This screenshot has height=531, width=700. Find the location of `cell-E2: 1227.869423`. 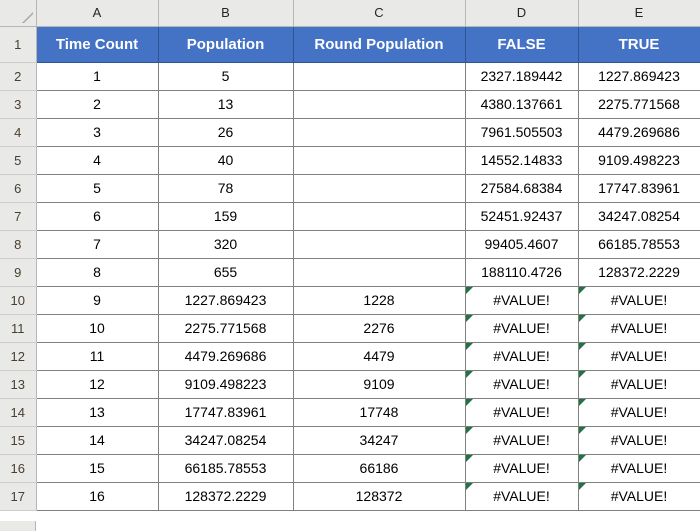

cell-E2: 1227.869423 is located at coordinates (638, 76).